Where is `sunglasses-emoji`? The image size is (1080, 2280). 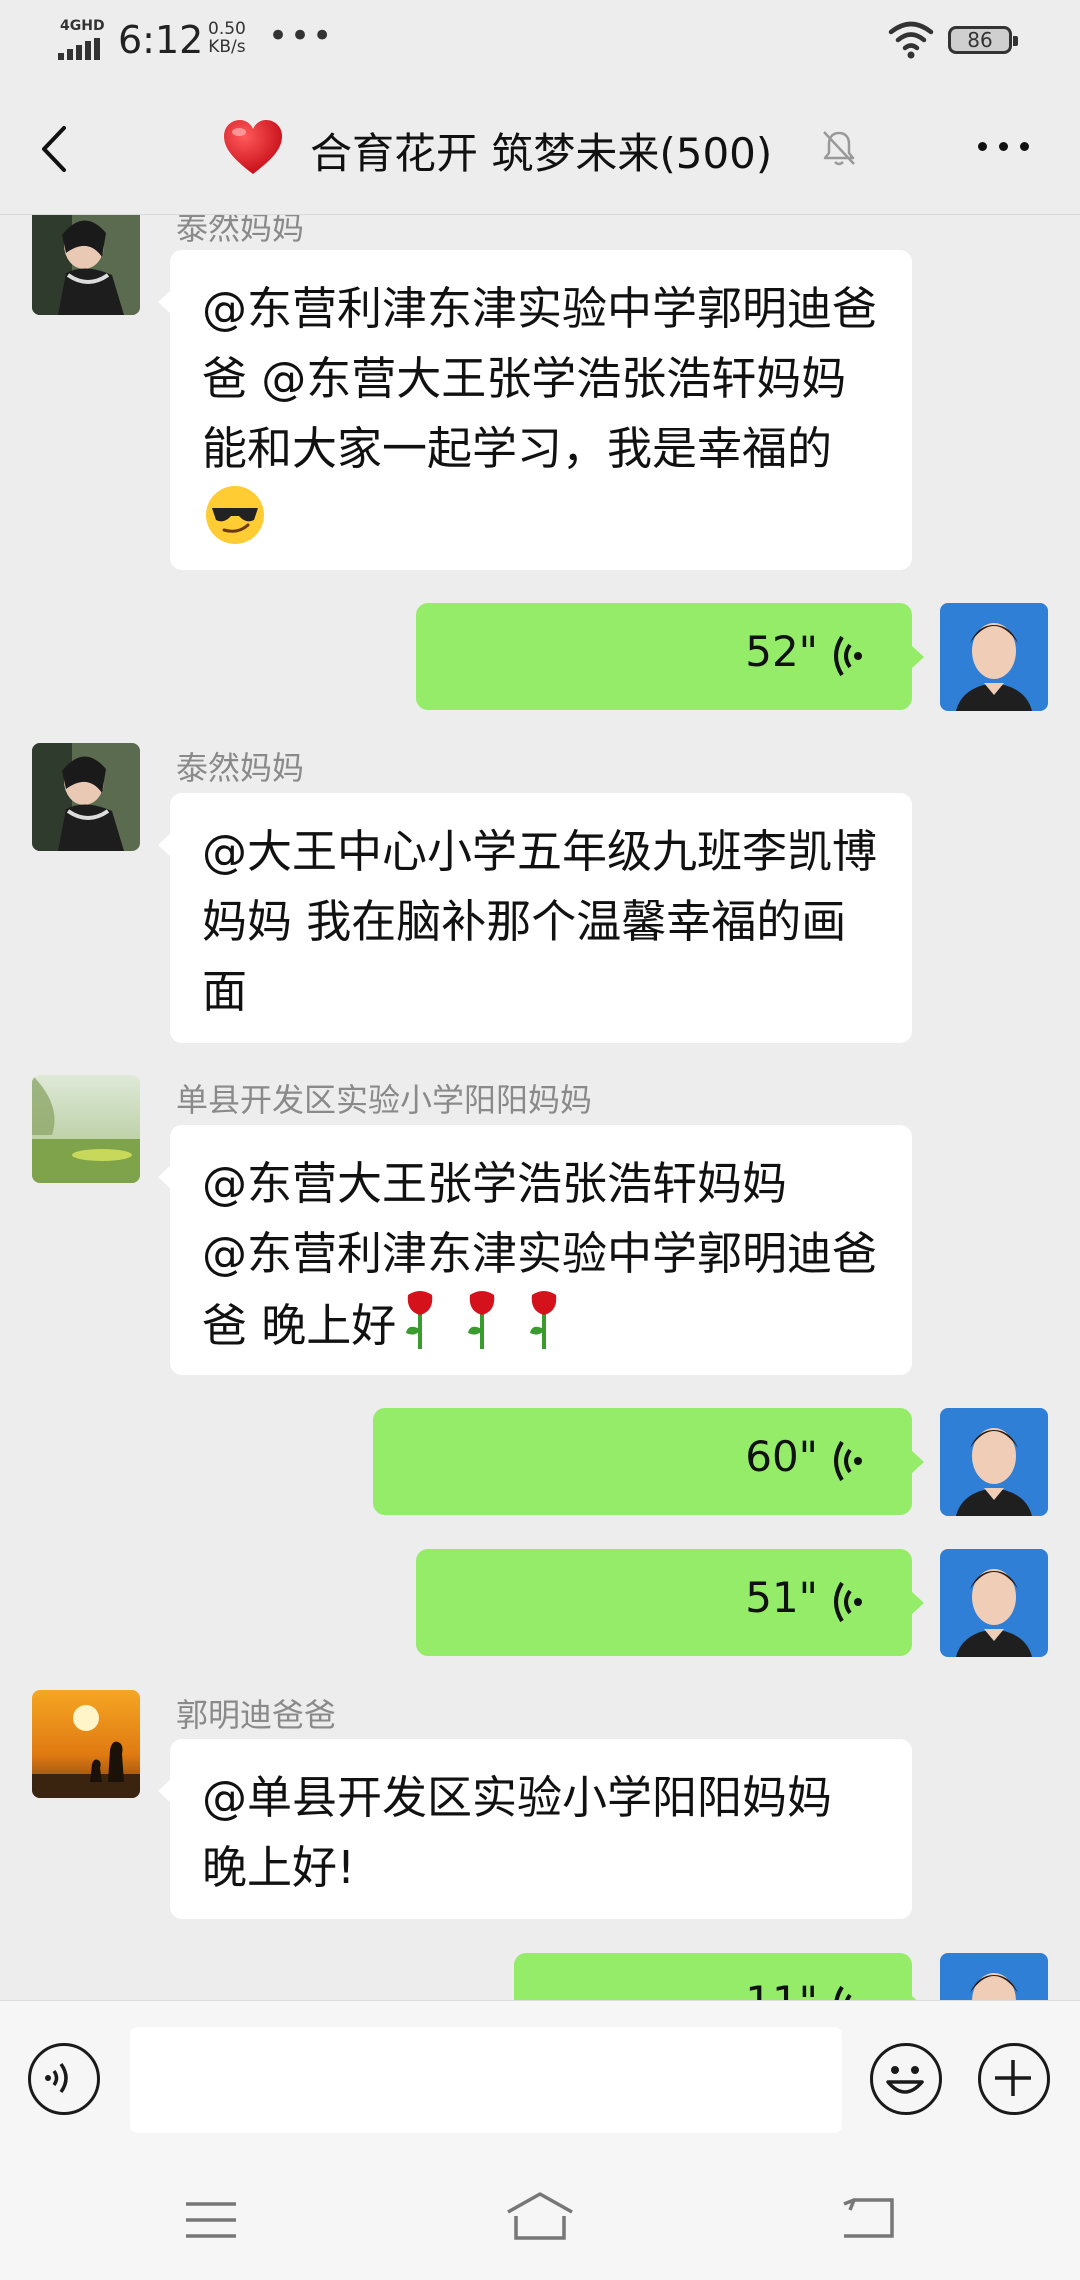
sunglasses-emoji is located at coordinates (235, 515).